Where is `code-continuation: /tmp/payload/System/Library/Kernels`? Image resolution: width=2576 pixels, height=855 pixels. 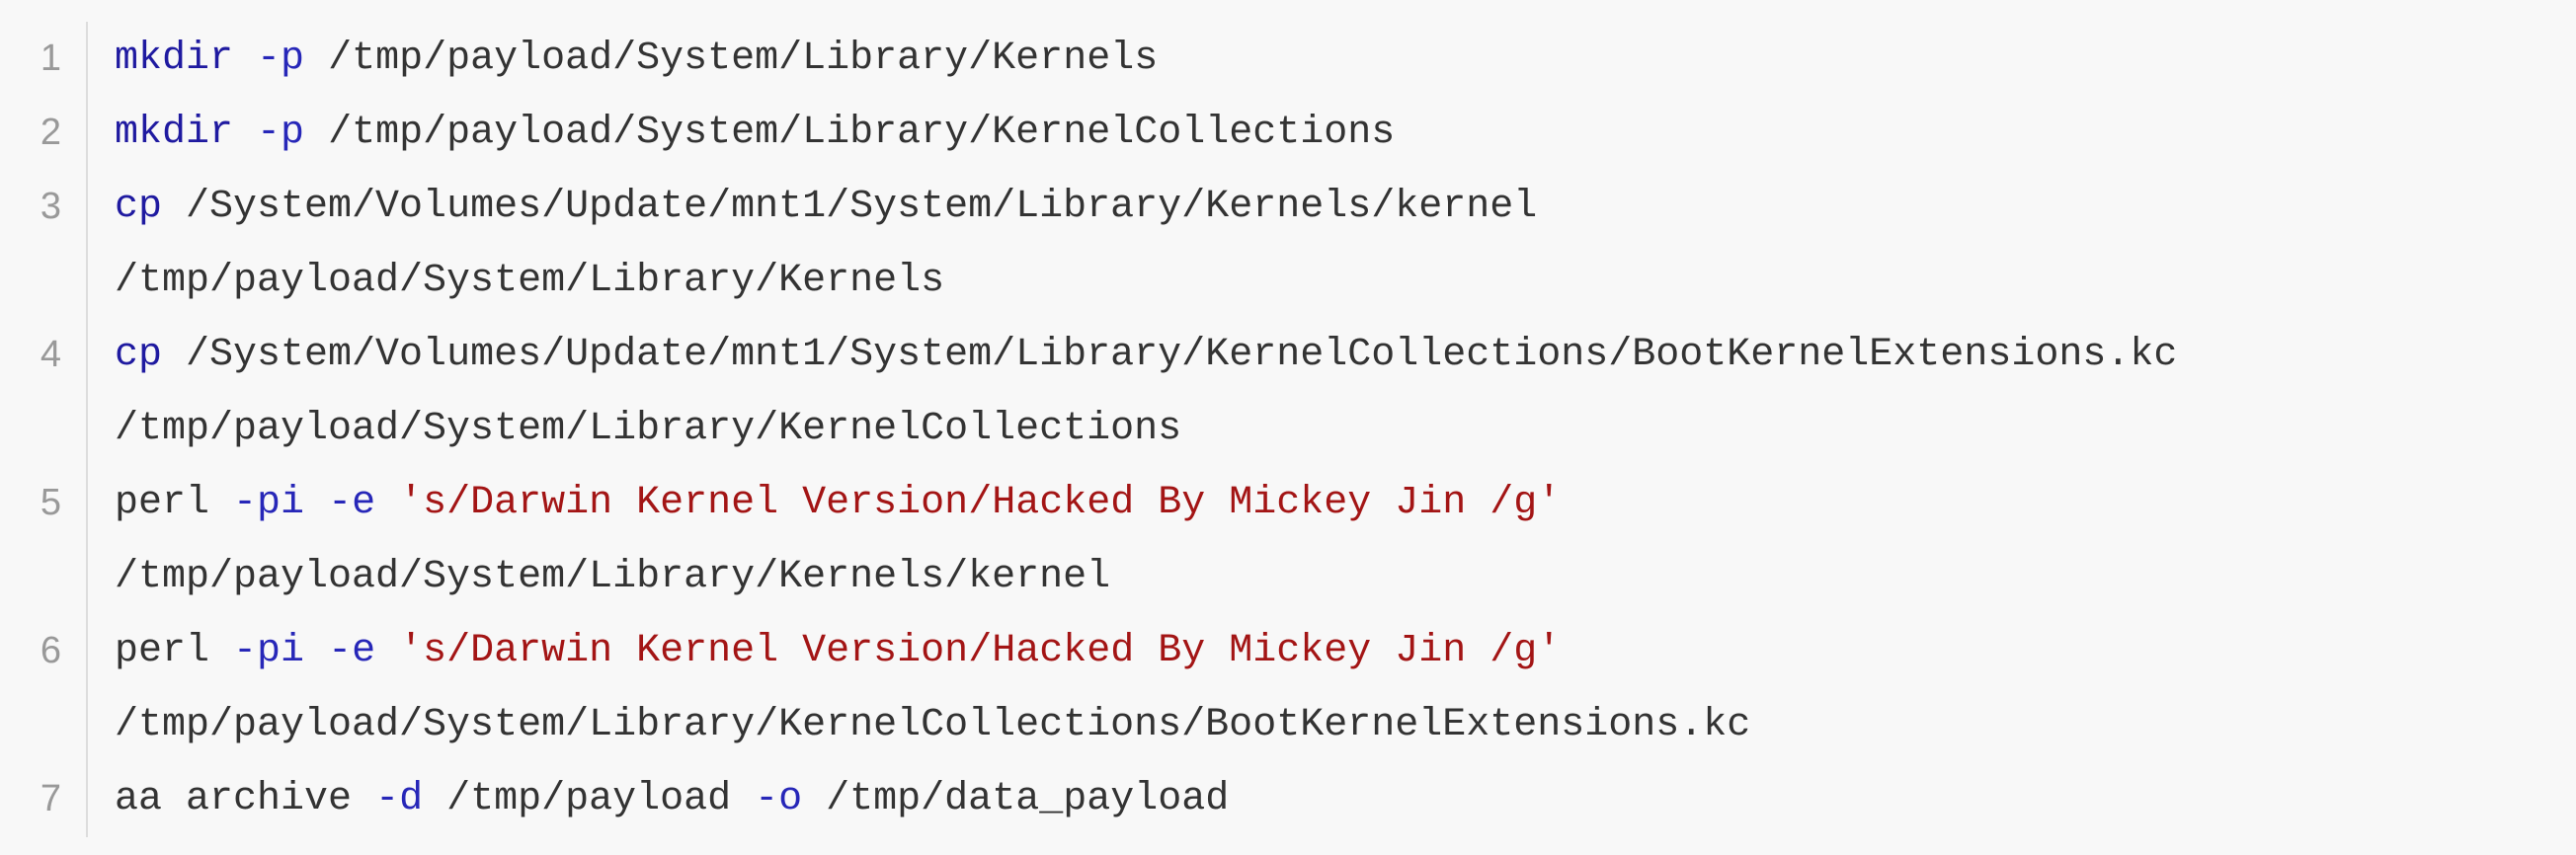
code-continuation: /tmp/payload/System/Library/Kernels is located at coordinates (530, 281).